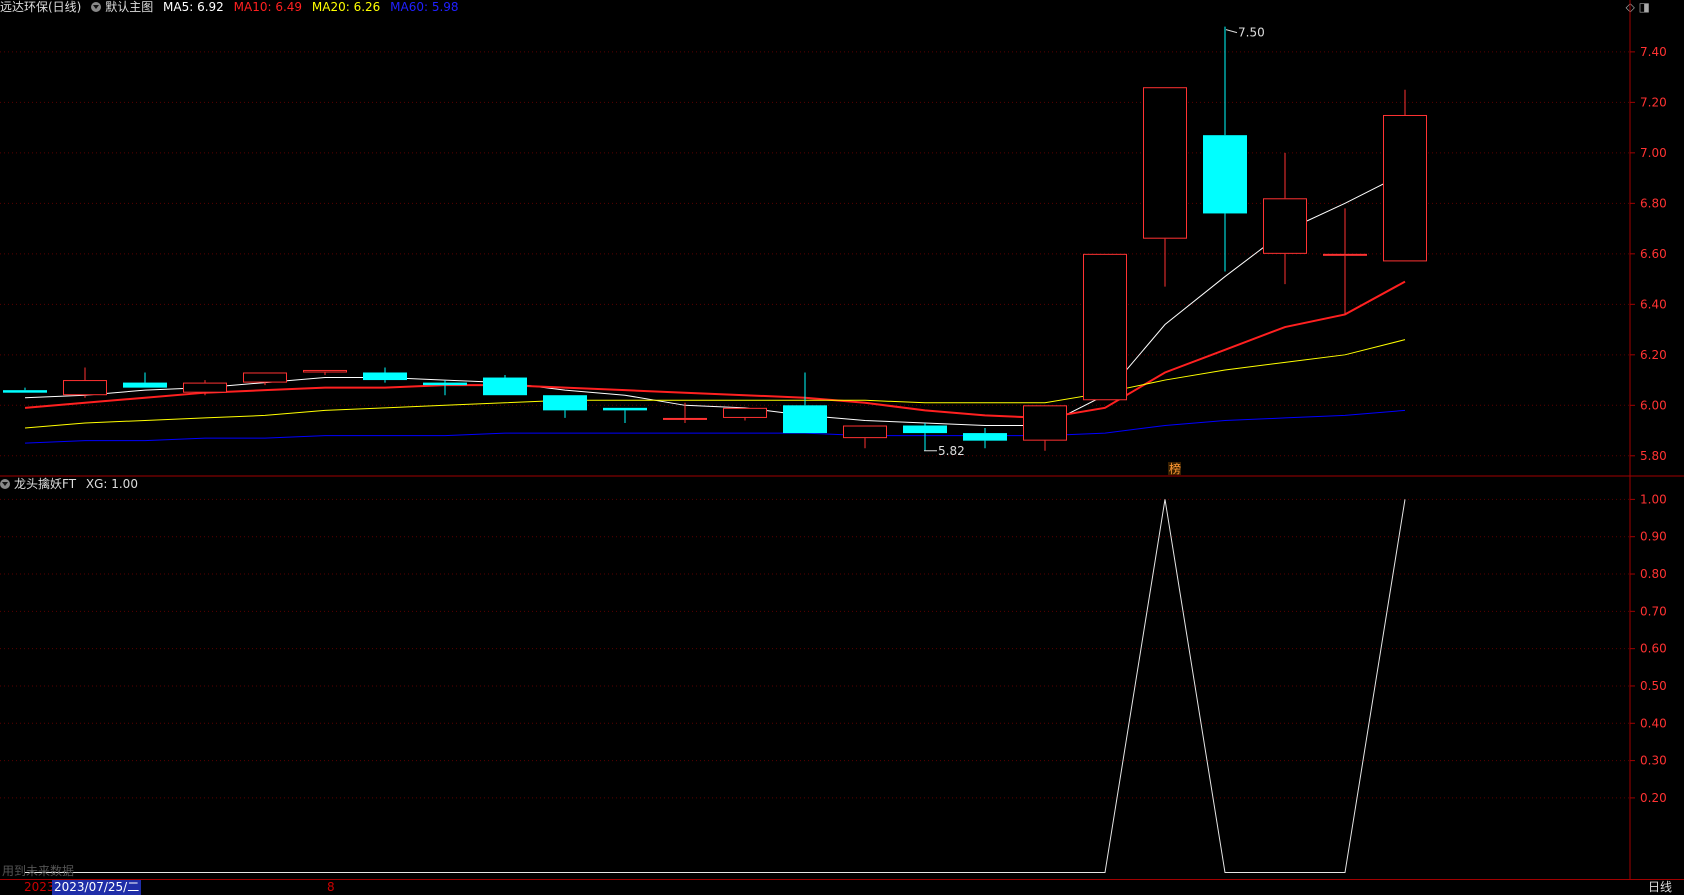  I want to click on sub-tick-label: 0.30, so click(1653, 761).